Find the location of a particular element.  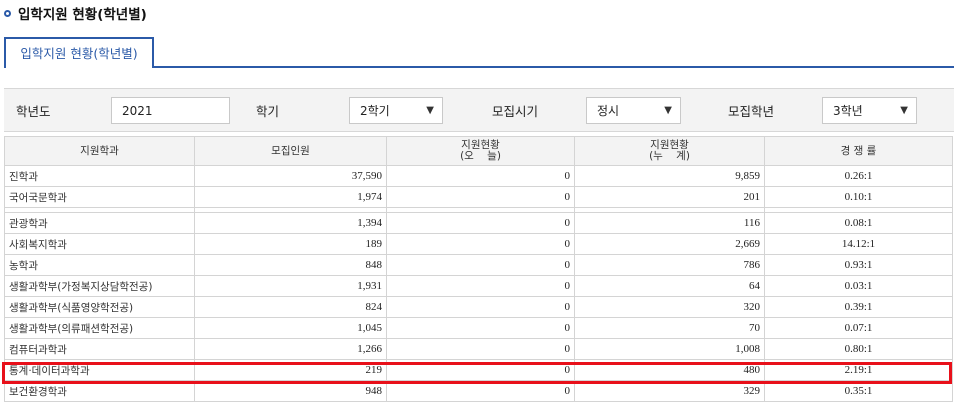

cell-ratio: 0.07:1 is located at coordinates (858, 328).